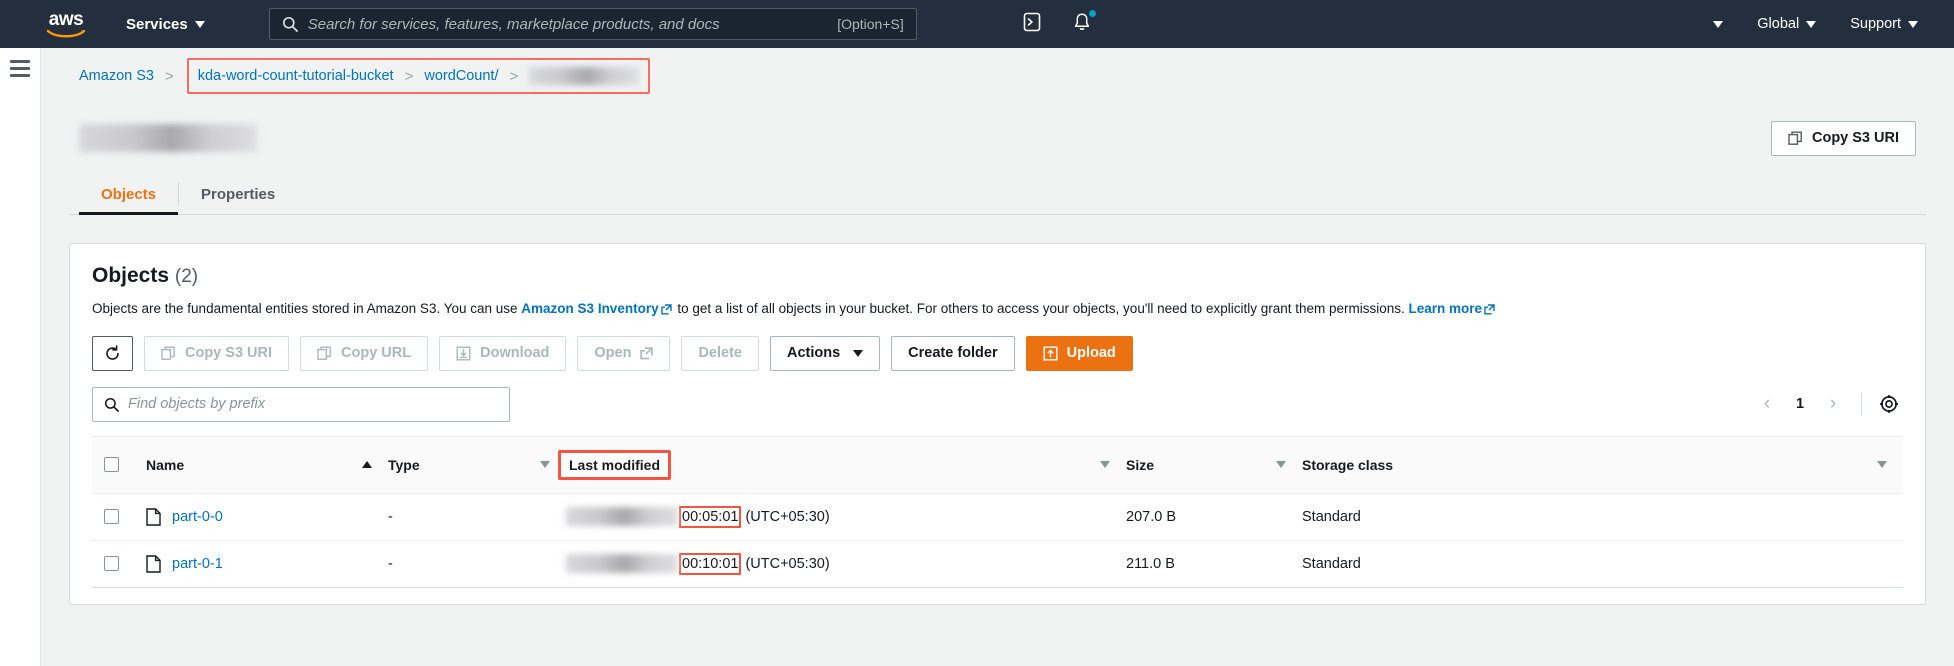  What do you see at coordinates (1843, 138) in the screenshot?
I see `copy-s3-uri-button: Copy S3 URI` at bounding box center [1843, 138].